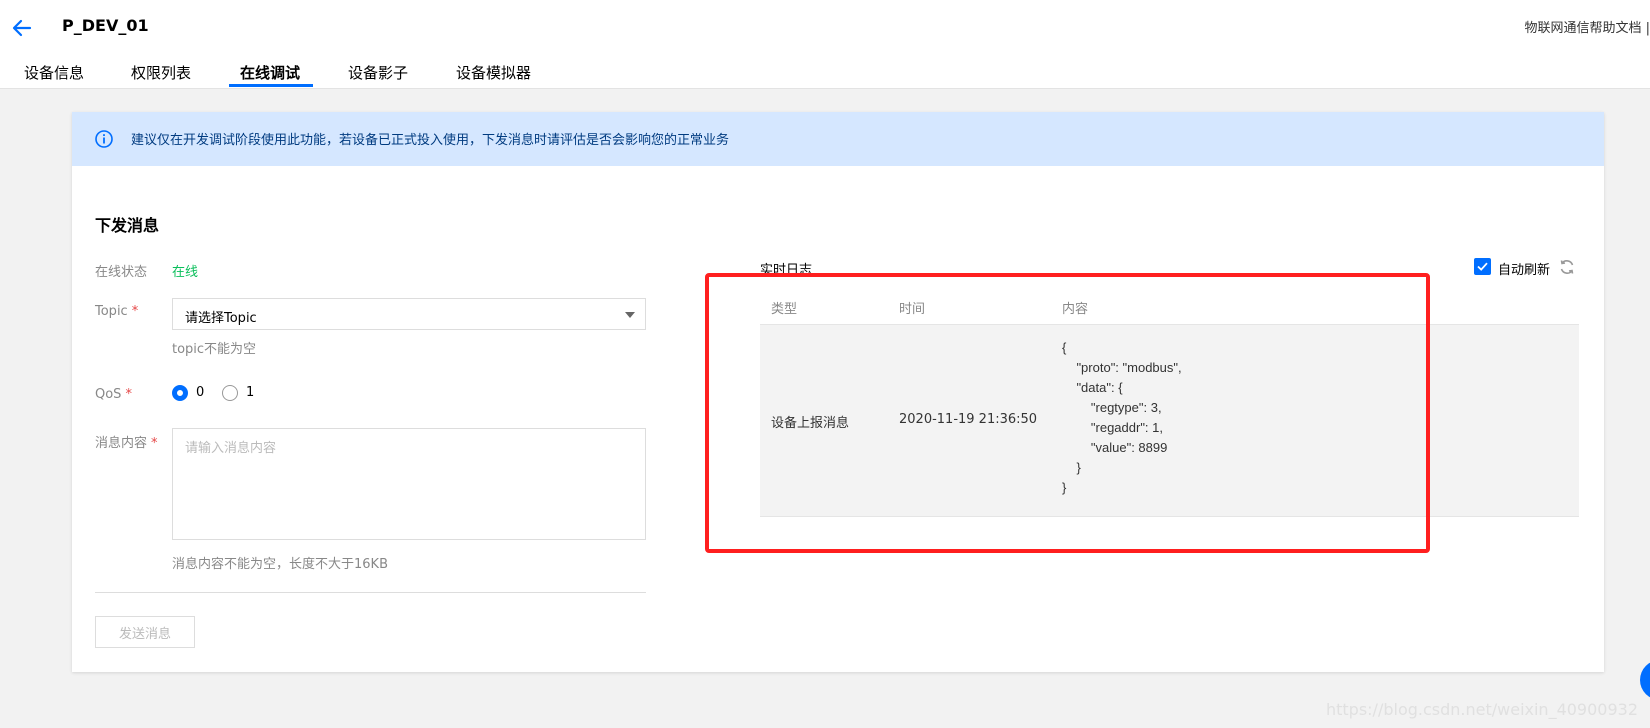  I want to click on content-hint: 消息内容不能为空，长度不大于16KB, so click(280, 564).